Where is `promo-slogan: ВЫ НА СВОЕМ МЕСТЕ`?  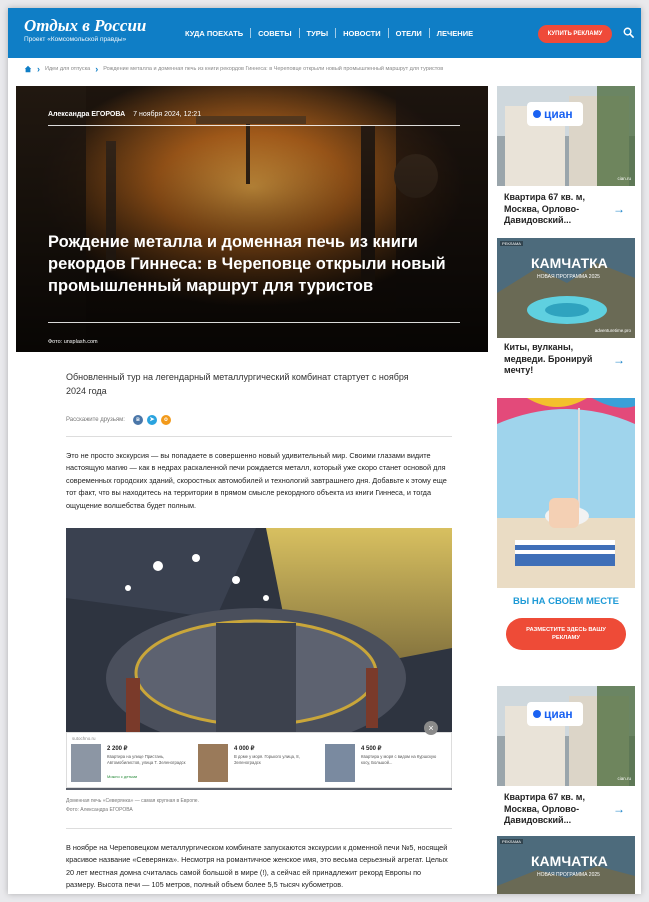
promo-slogan: ВЫ НА СВОЕМ МЕСТЕ is located at coordinates (566, 601).